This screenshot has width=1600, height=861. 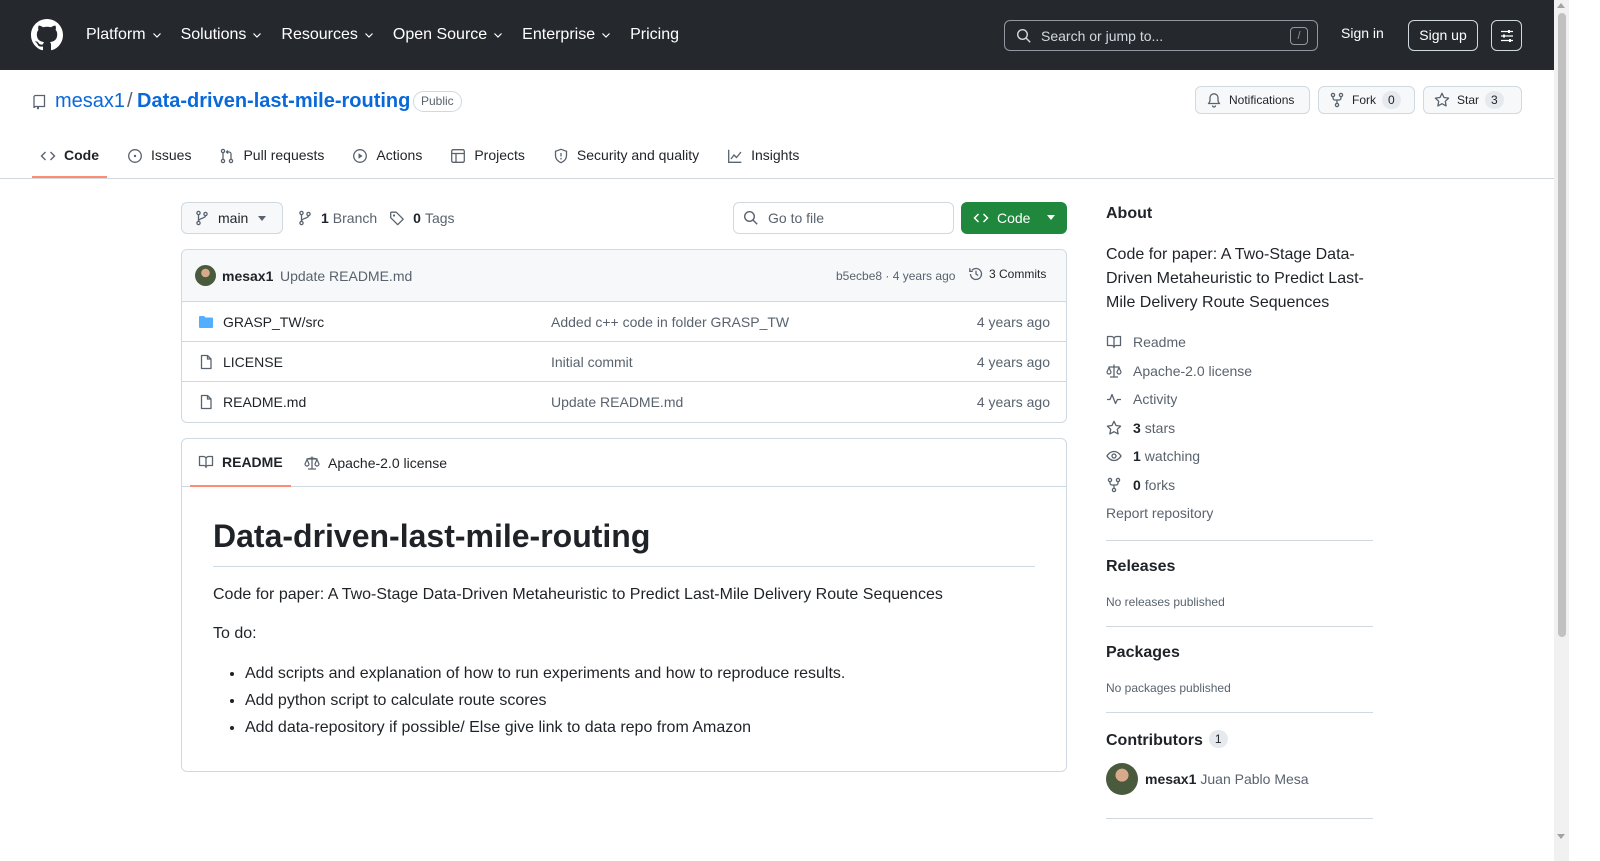 I want to click on search-input: Search or jump to... /, so click(x=1161, y=35).